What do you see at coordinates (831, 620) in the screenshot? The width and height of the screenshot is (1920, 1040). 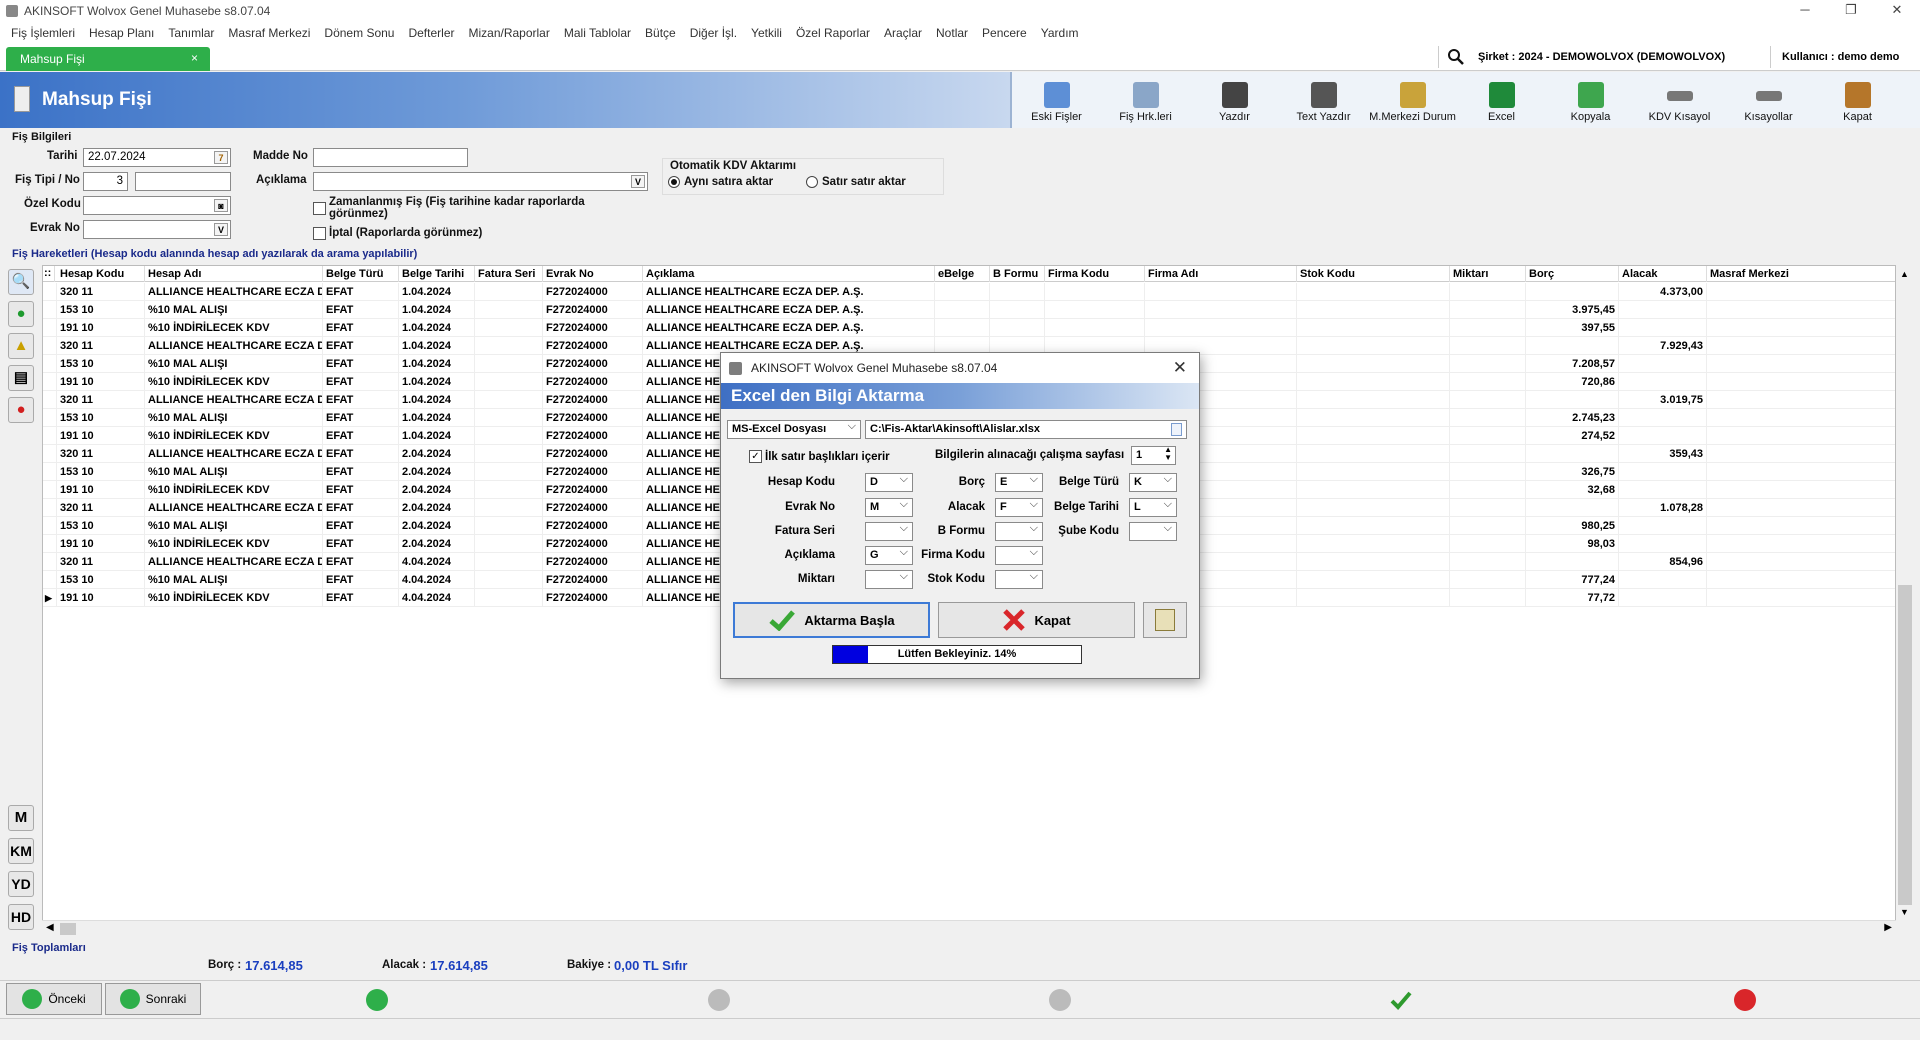 I see `start-import-button: Aktarma Başla` at bounding box center [831, 620].